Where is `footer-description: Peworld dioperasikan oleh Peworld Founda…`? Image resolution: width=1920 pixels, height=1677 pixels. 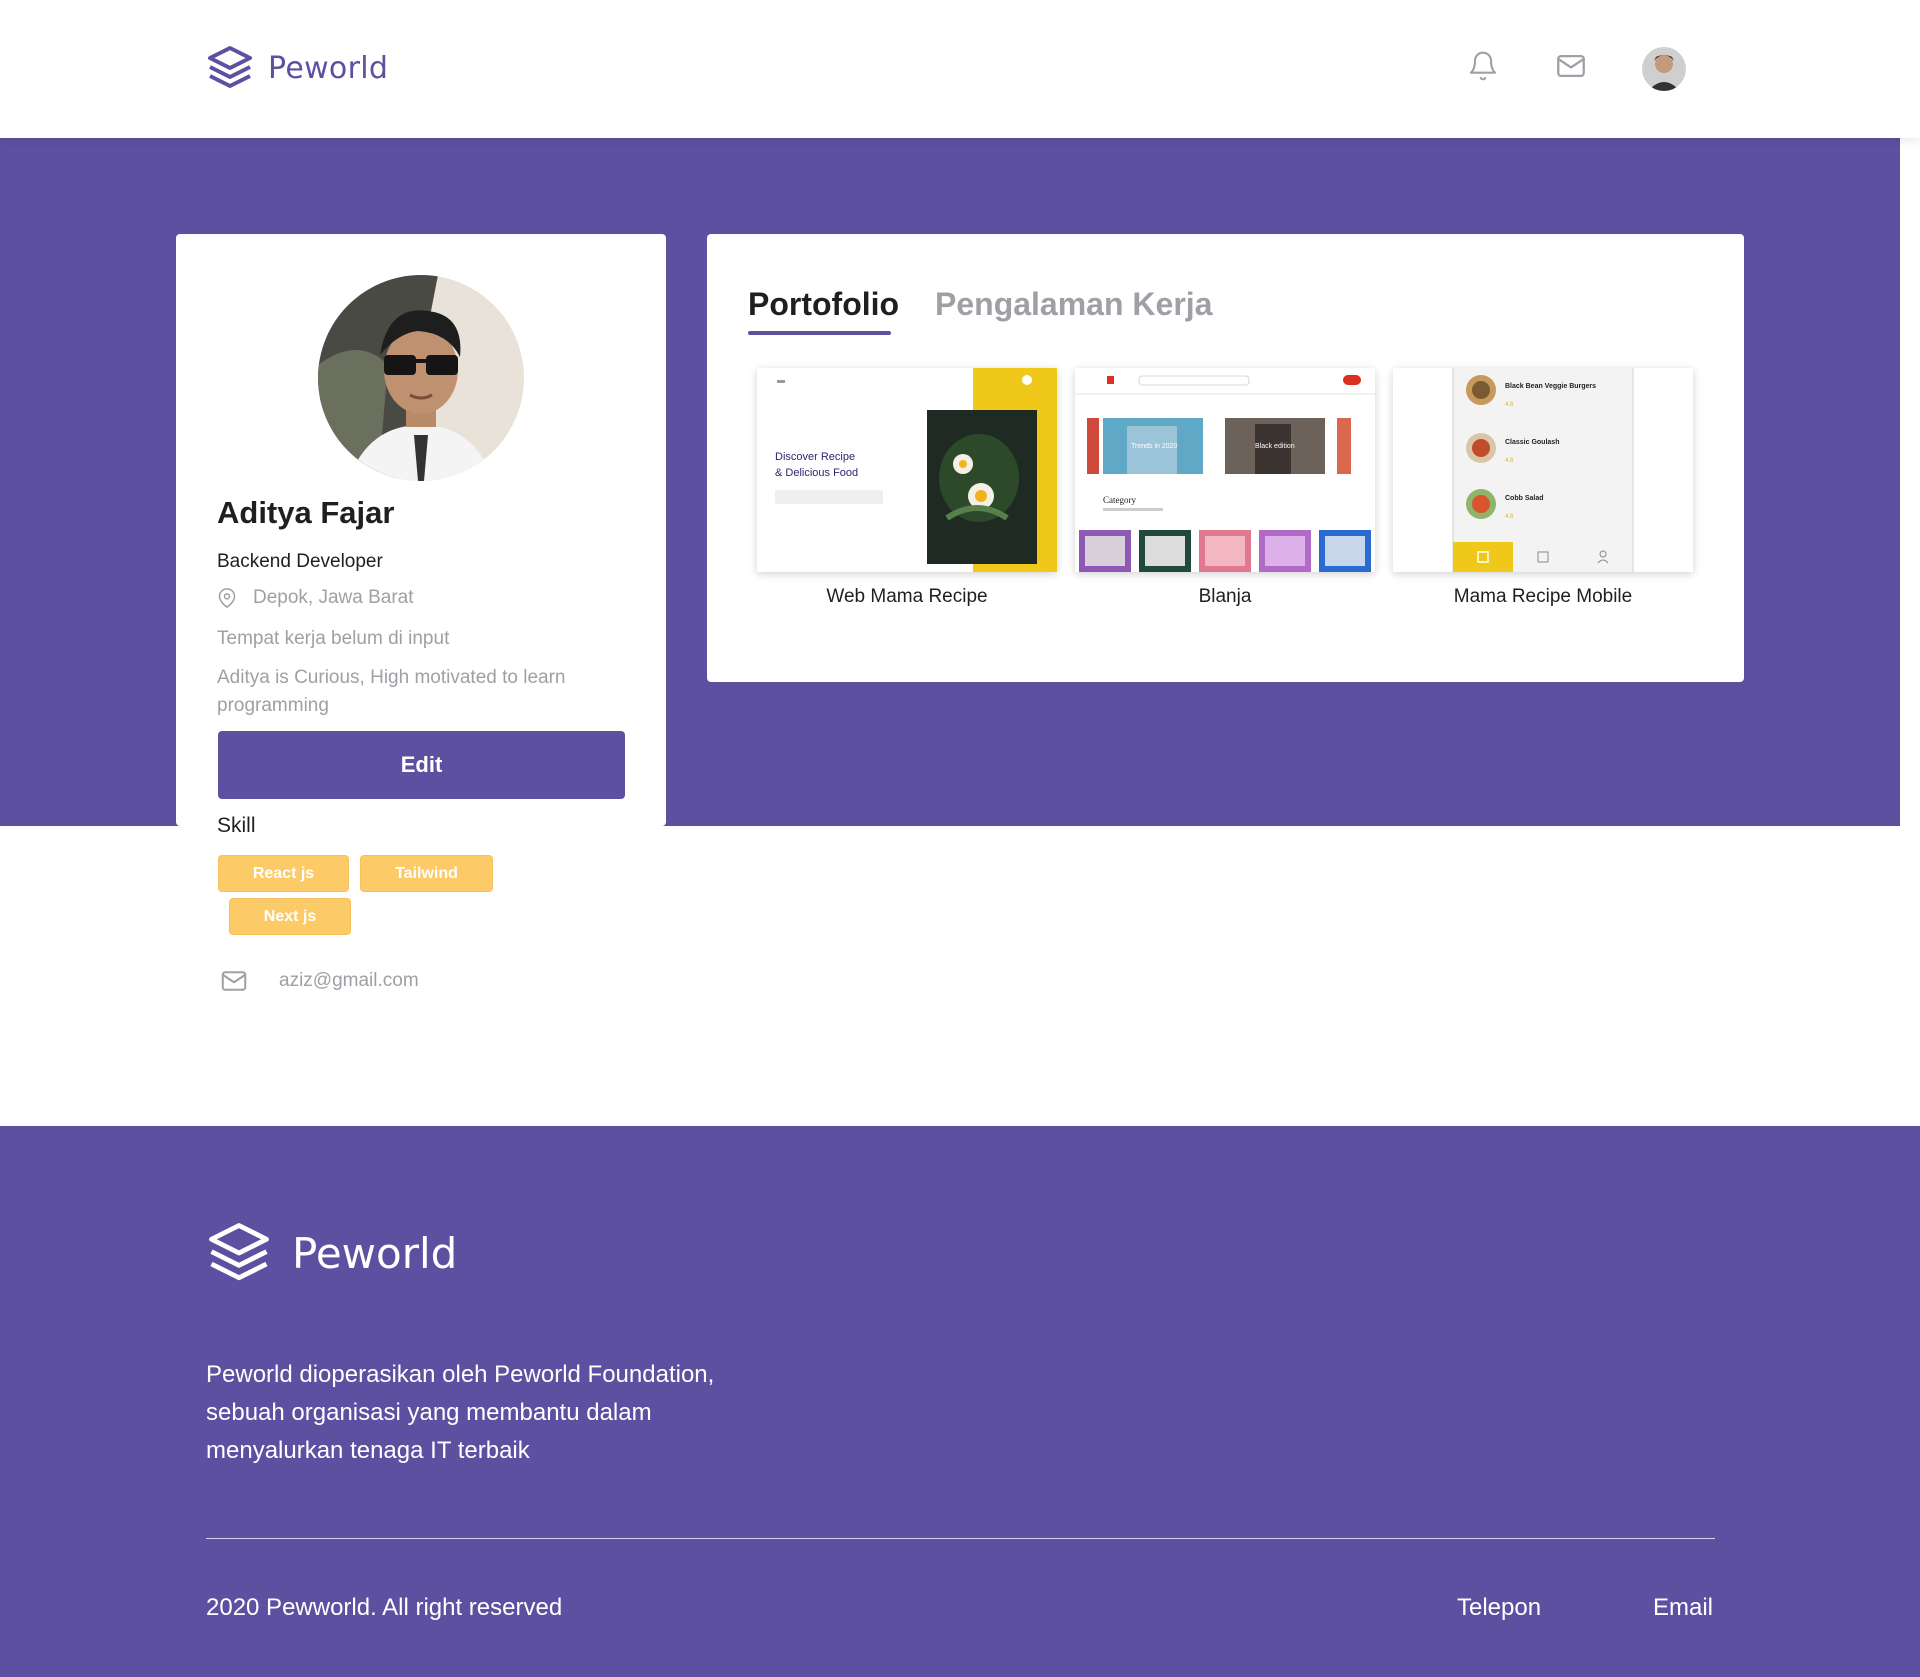
footer-description: Peworld dioperasikan oleh Peworld Founda… is located at coordinates (460, 1412).